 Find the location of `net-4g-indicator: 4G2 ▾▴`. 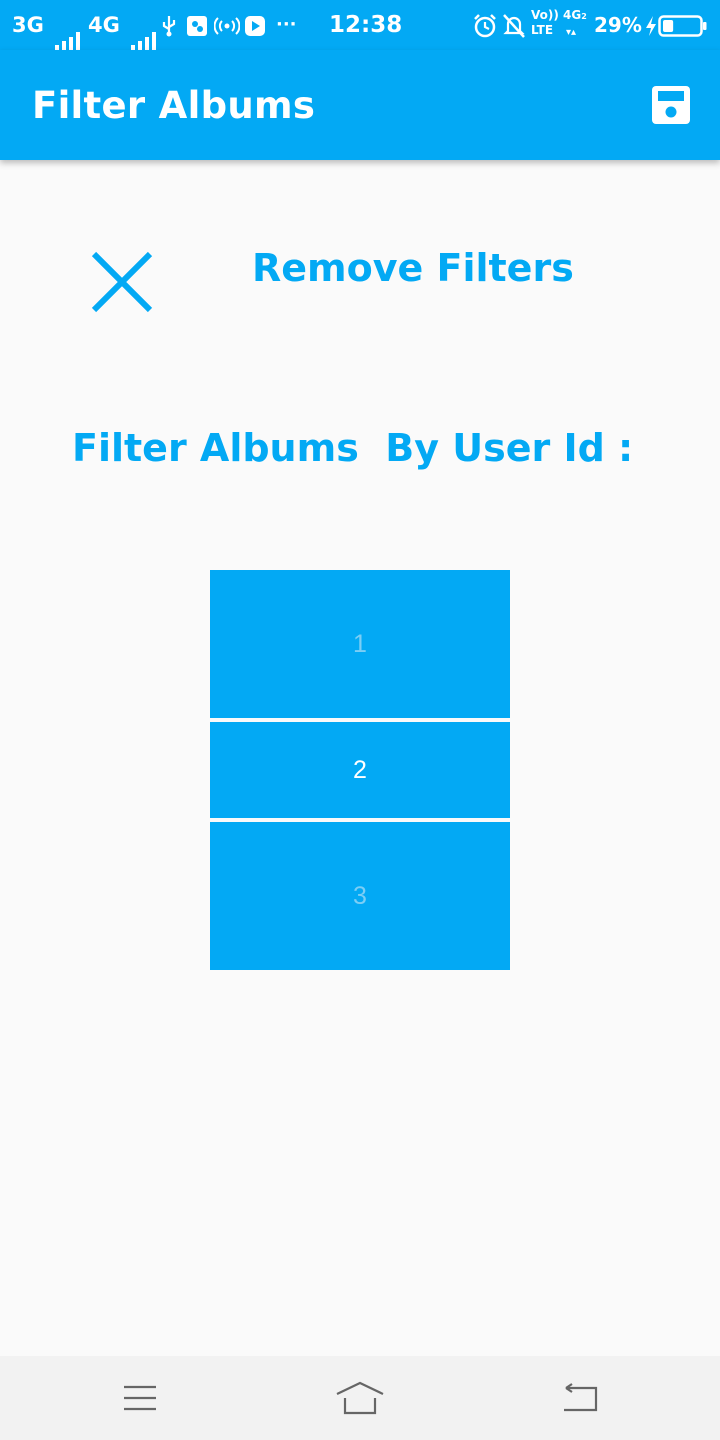

net-4g-indicator: 4G2 ▾▴ is located at coordinates (575, 23).